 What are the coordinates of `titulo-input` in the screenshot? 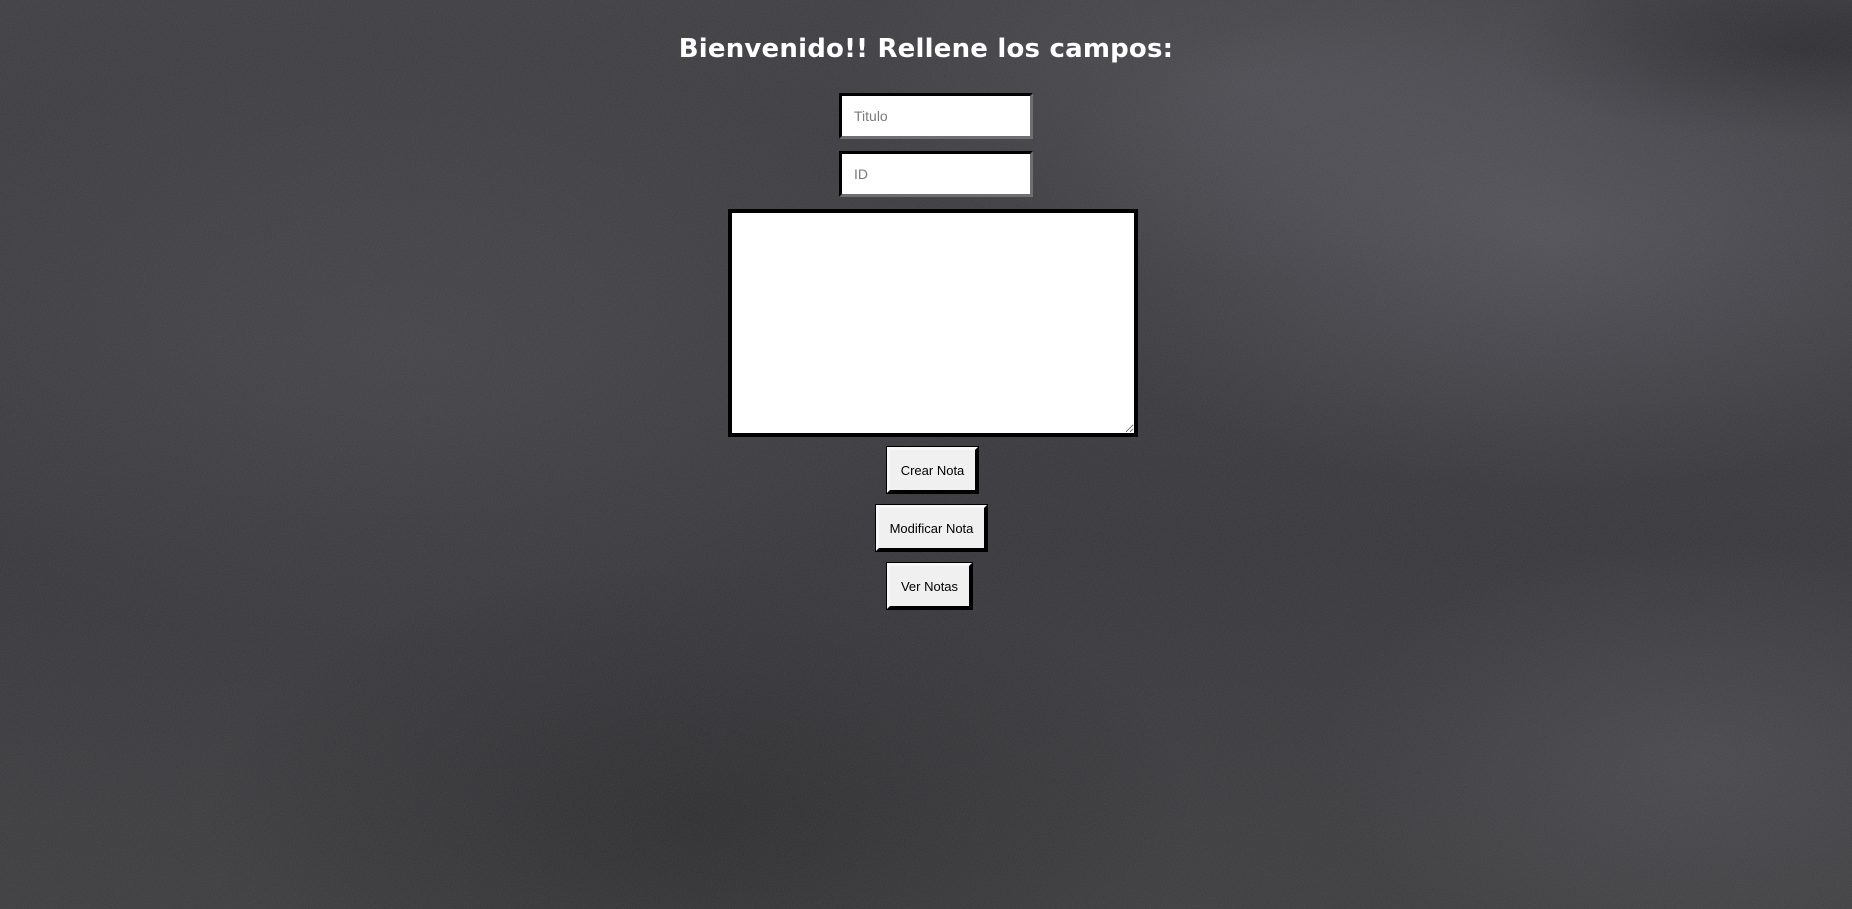 It's located at (936, 116).